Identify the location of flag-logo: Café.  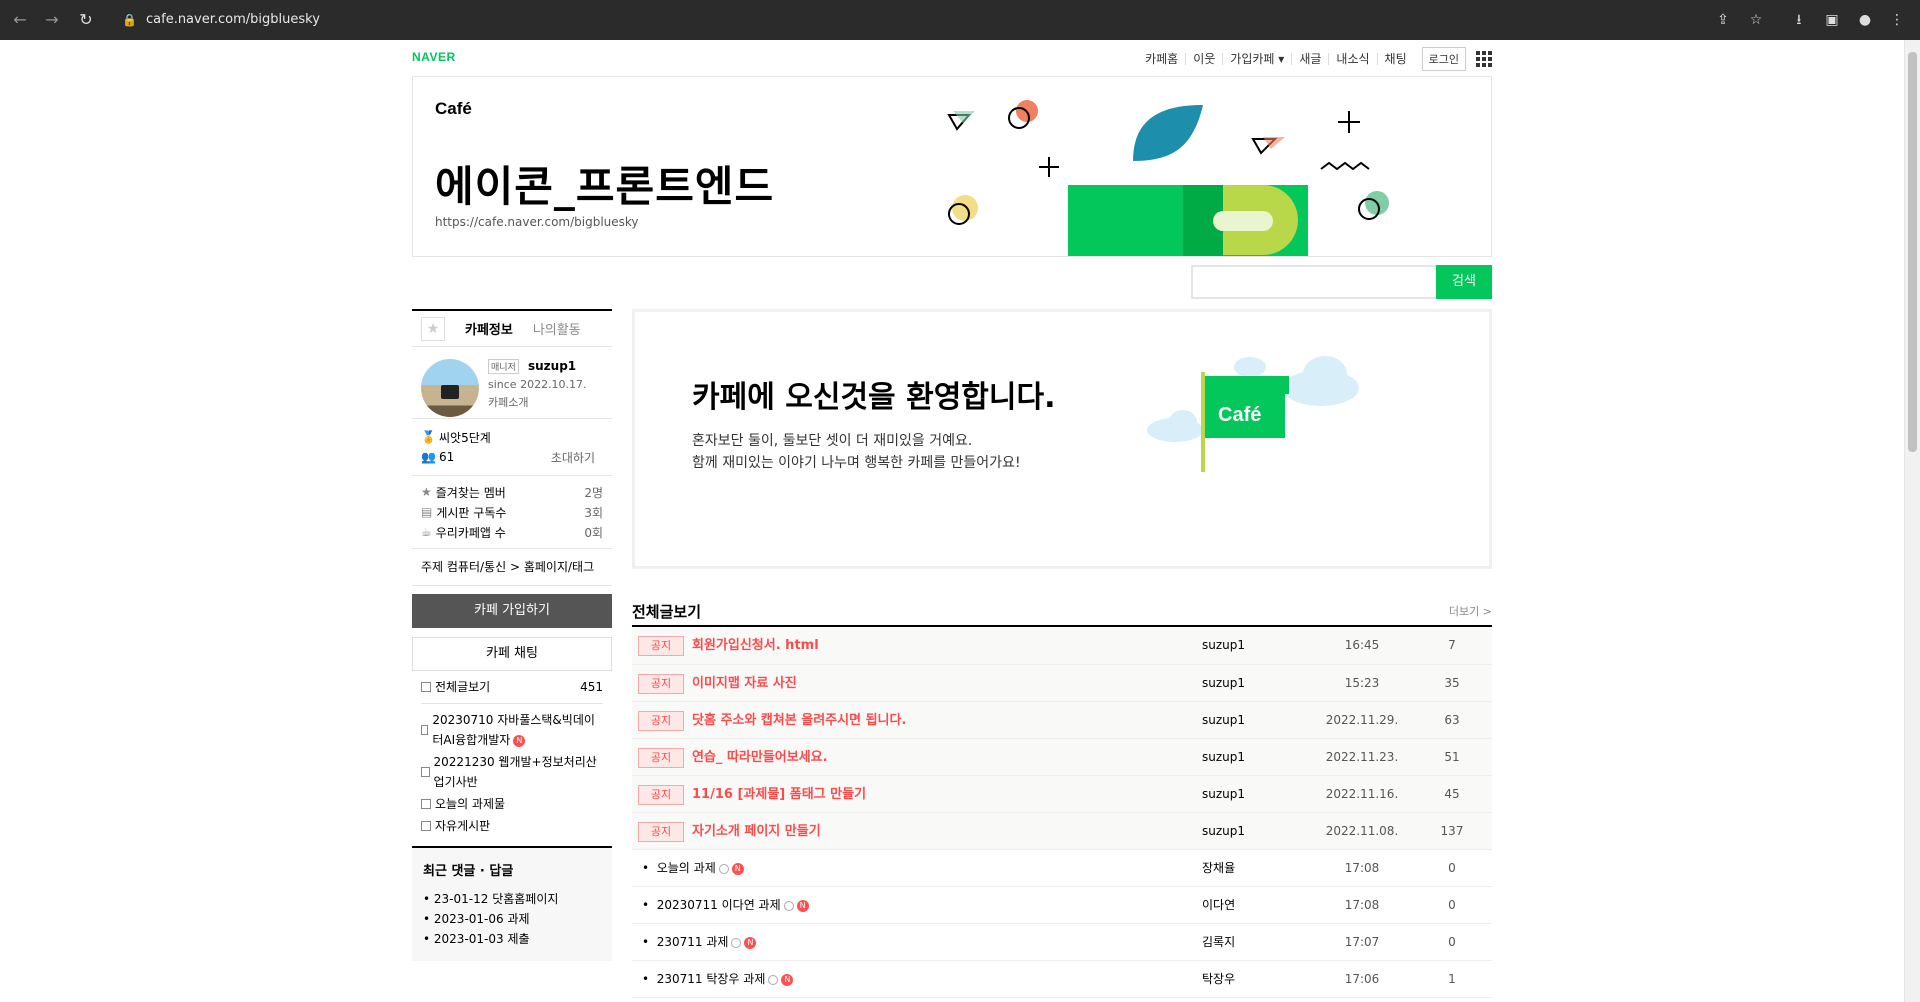
(1240, 415).